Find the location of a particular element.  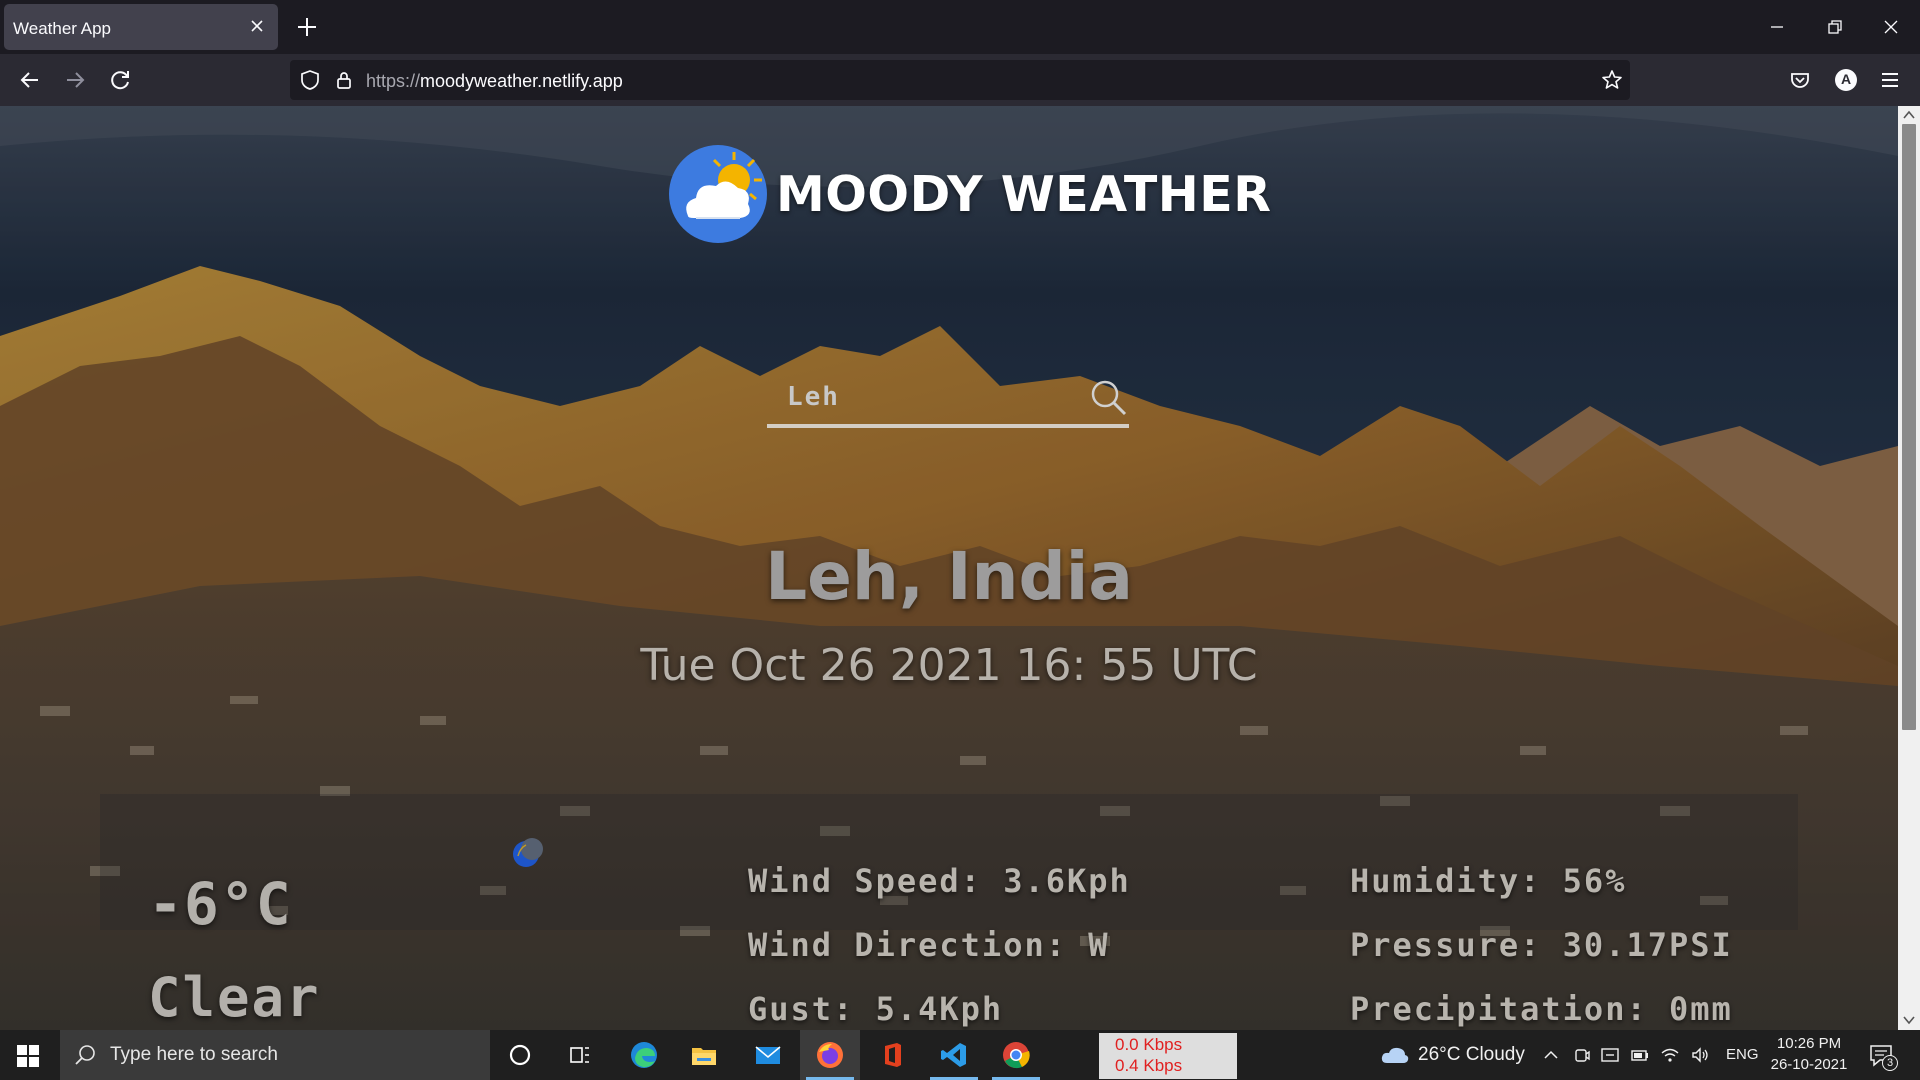

tab-title: Weather App is located at coordinates (62, 28).